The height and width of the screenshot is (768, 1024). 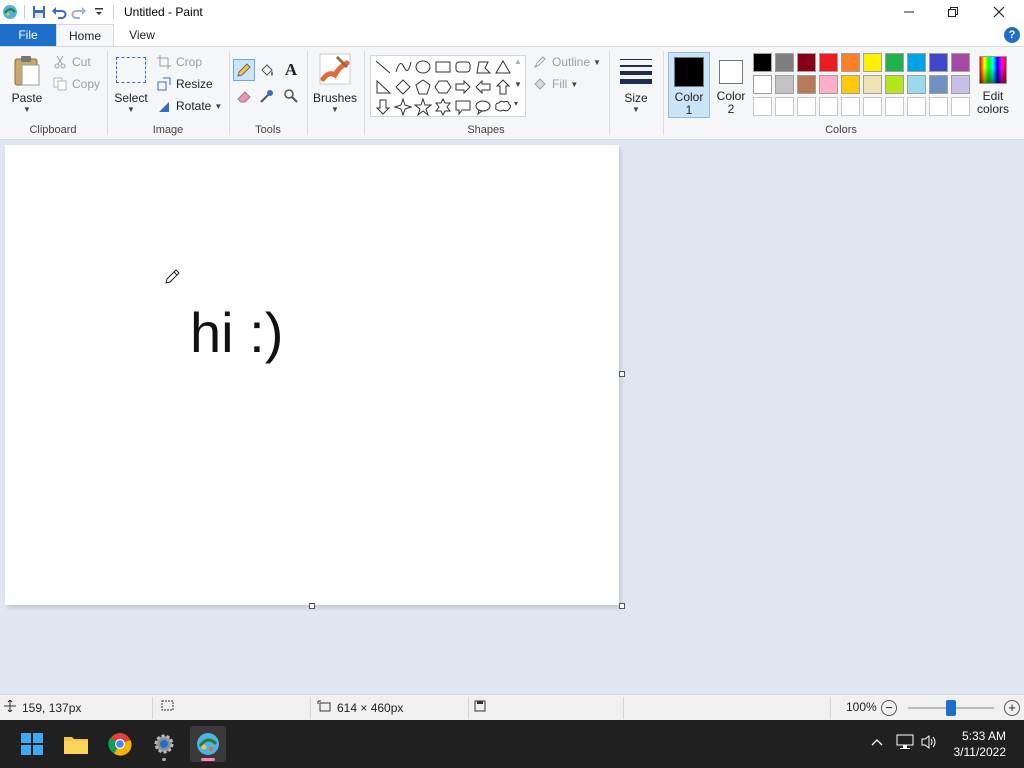 What do you see at coordinates (503, 87) in the screenshot?
I see `up-arrow-shape-icon` at bounding box center [503, 87].